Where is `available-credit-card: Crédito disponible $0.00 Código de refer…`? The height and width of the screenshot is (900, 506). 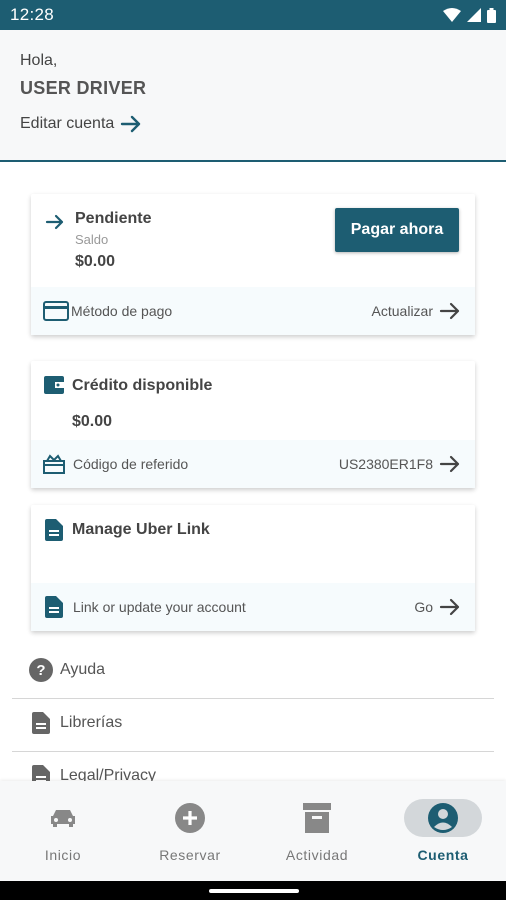
available-credit-card: Crédito disponible $0.00 Código de refer… is located at coordinates (253, 424).